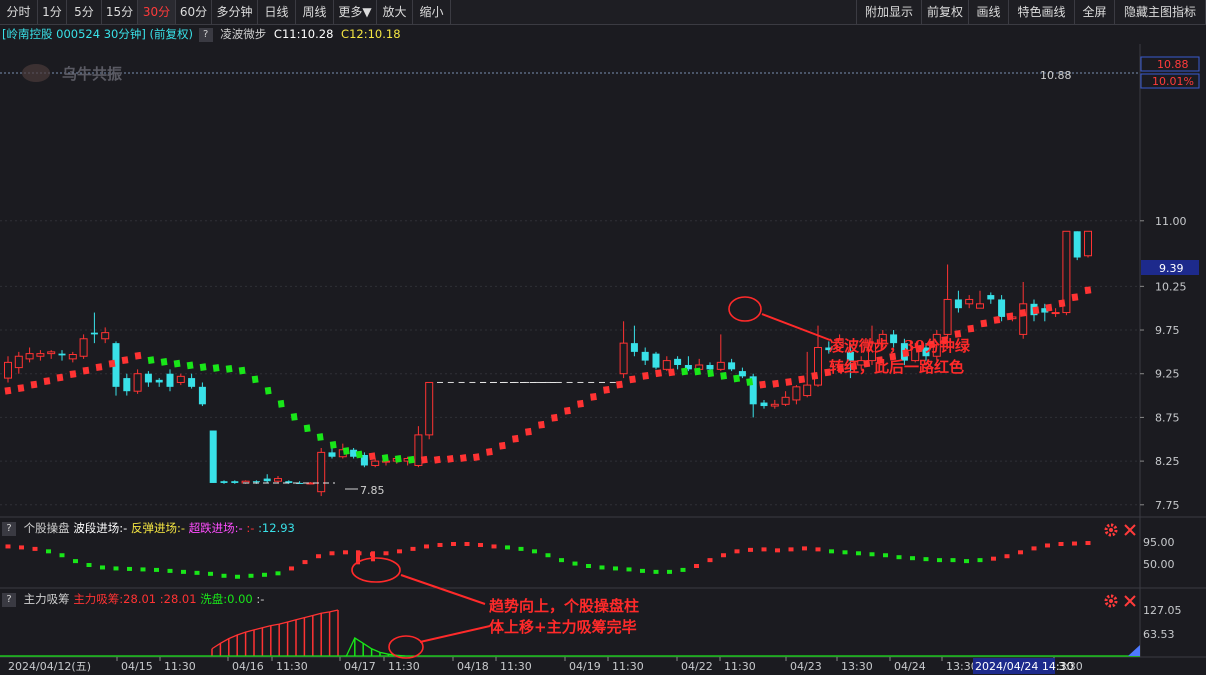 This screenshot has width=1206, height=675. Describe the element at coordinates (52, 12) in the screenshot. I see `period-tab-1: 1分` at that location.